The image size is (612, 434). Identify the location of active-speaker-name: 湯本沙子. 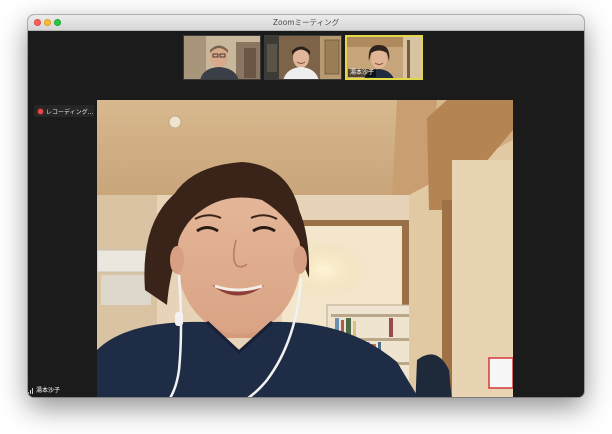
(48, 390).